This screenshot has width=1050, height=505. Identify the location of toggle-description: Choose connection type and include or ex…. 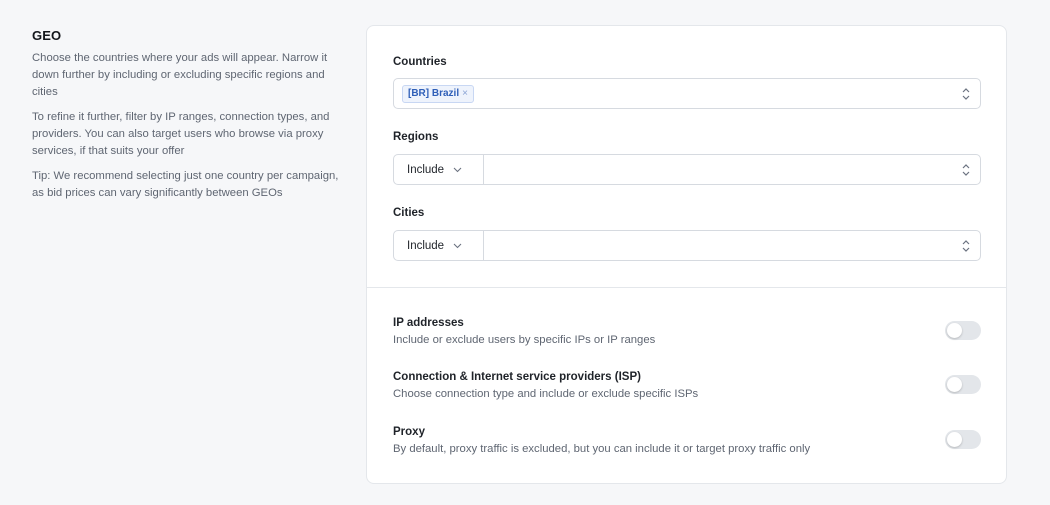
(546, 394).